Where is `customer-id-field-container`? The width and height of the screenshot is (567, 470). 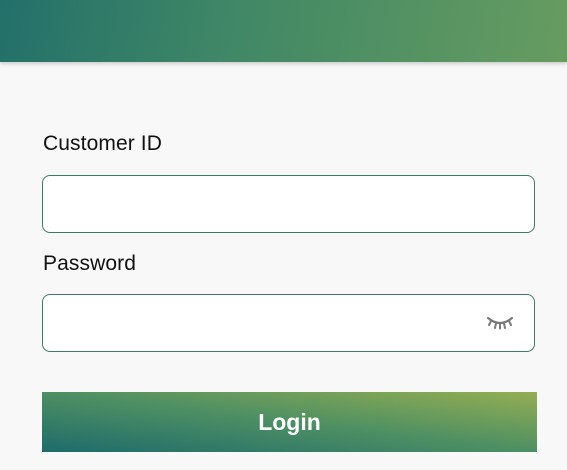
customer-id-field-container is located at coordinates (288, 204).